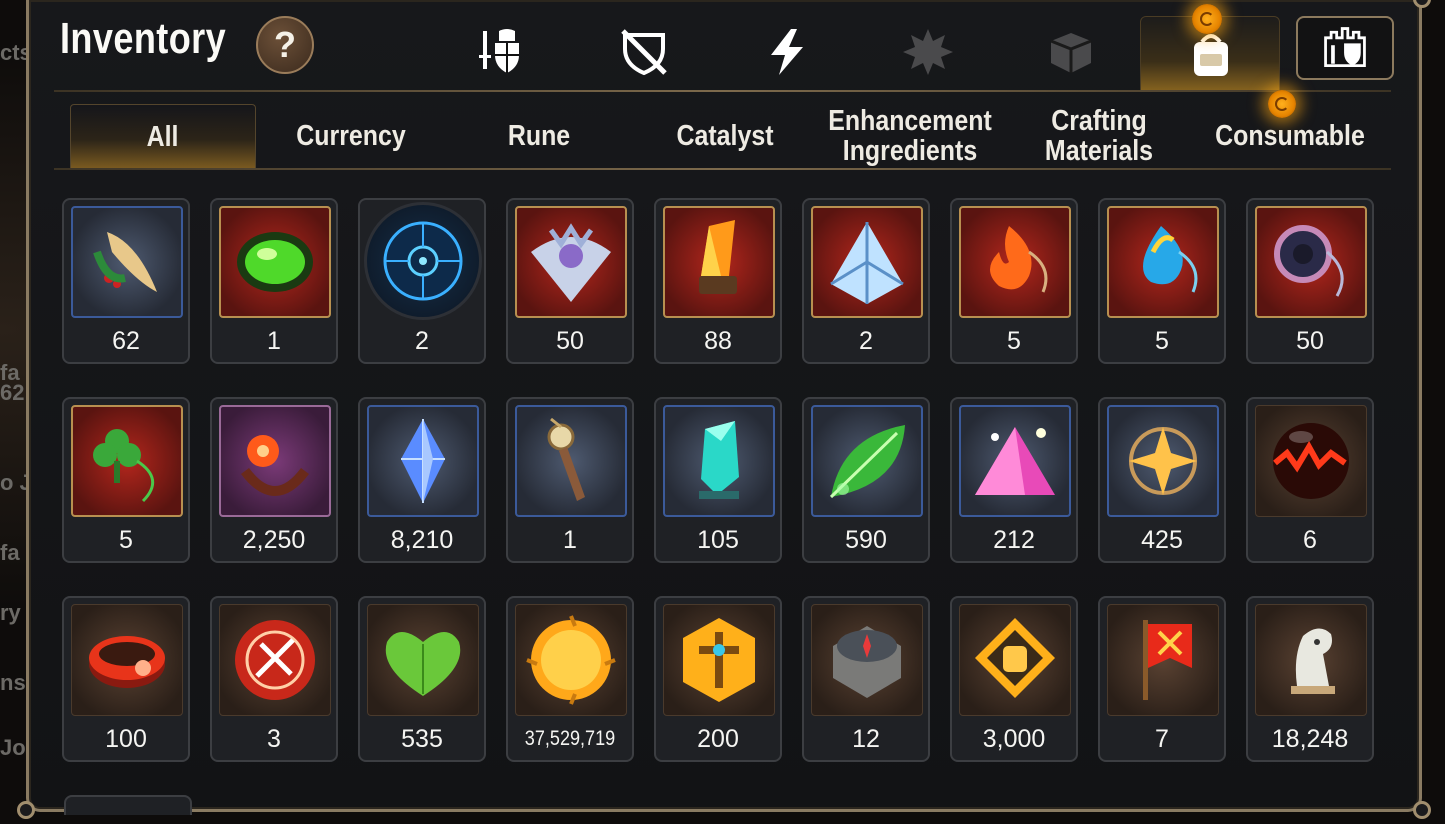 The image size is (1445, 824). I want to click on side-fragment-text: ry, so click(10, 612).